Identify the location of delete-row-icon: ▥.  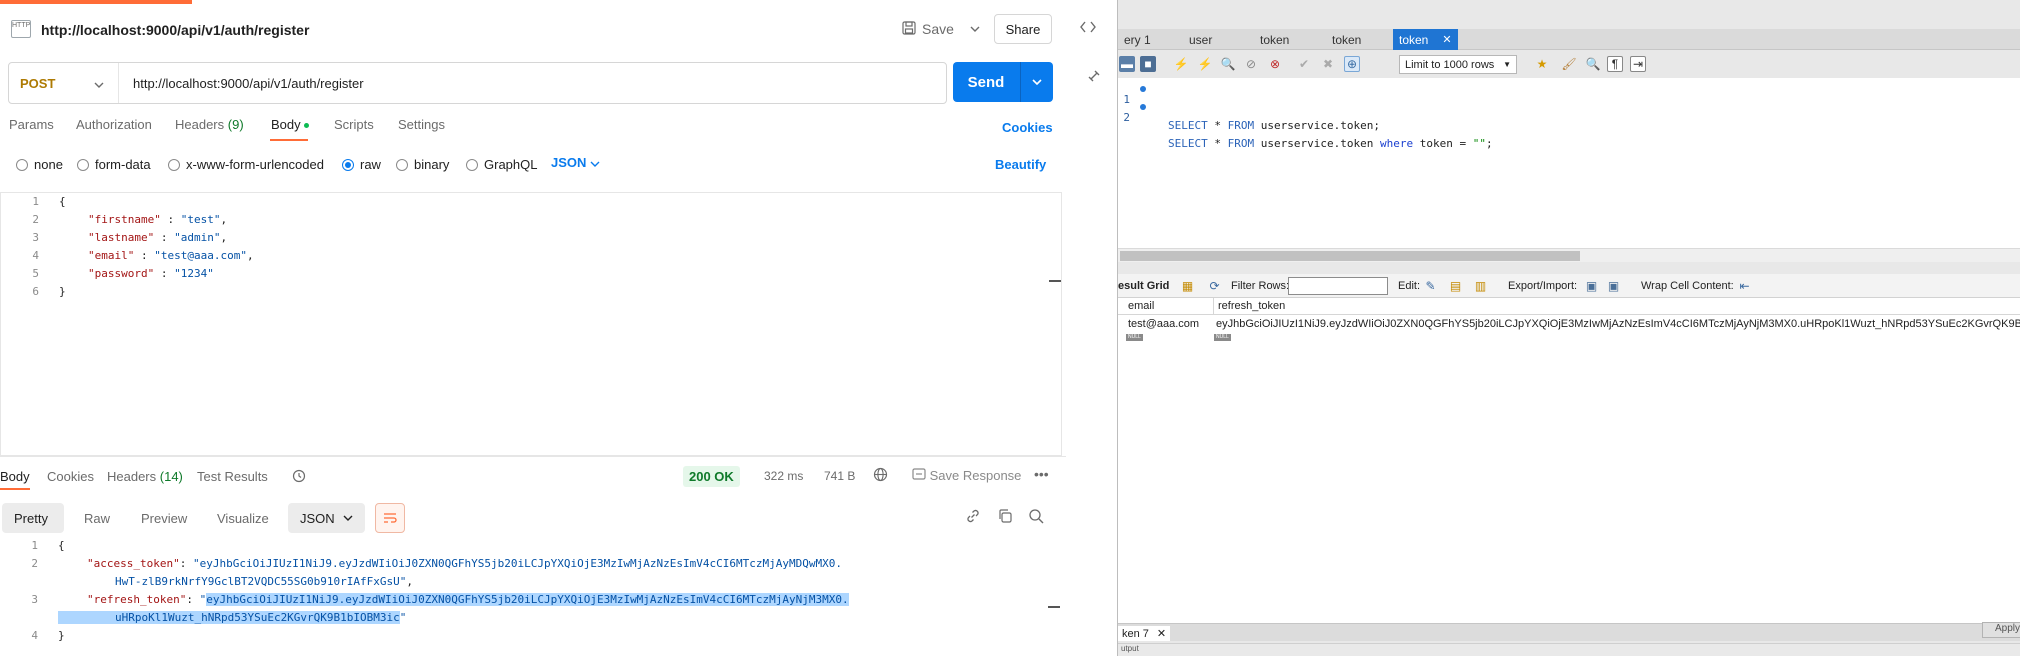
(1480, 285).